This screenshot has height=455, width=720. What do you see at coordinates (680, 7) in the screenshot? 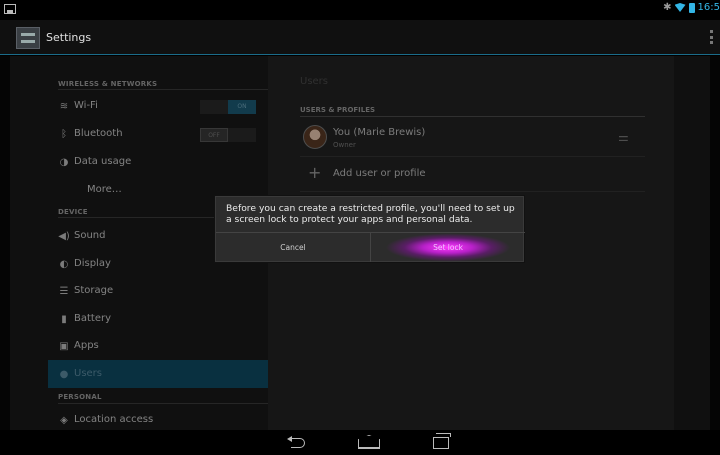
I see `wifi-status-icon` at bounding box center [680, 7].